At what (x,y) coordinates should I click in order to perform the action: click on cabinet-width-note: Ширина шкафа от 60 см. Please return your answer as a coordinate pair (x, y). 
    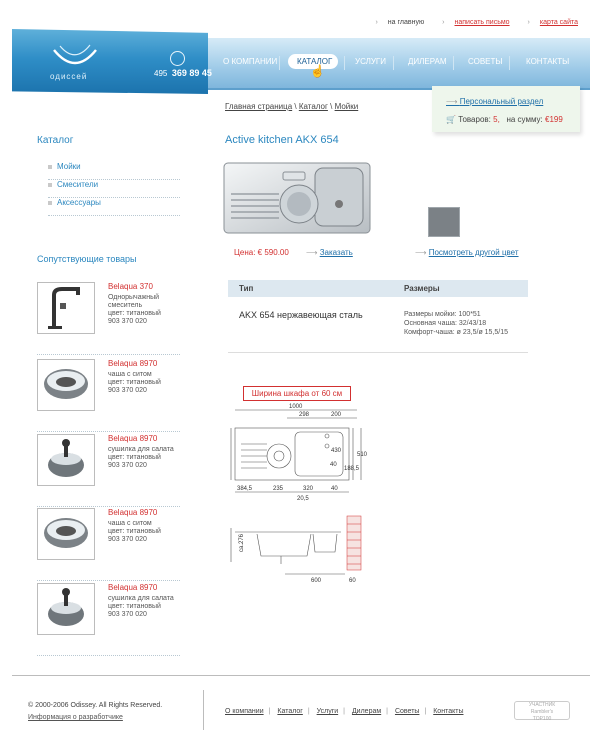
    Looking at the image, I should click on (297, 393).